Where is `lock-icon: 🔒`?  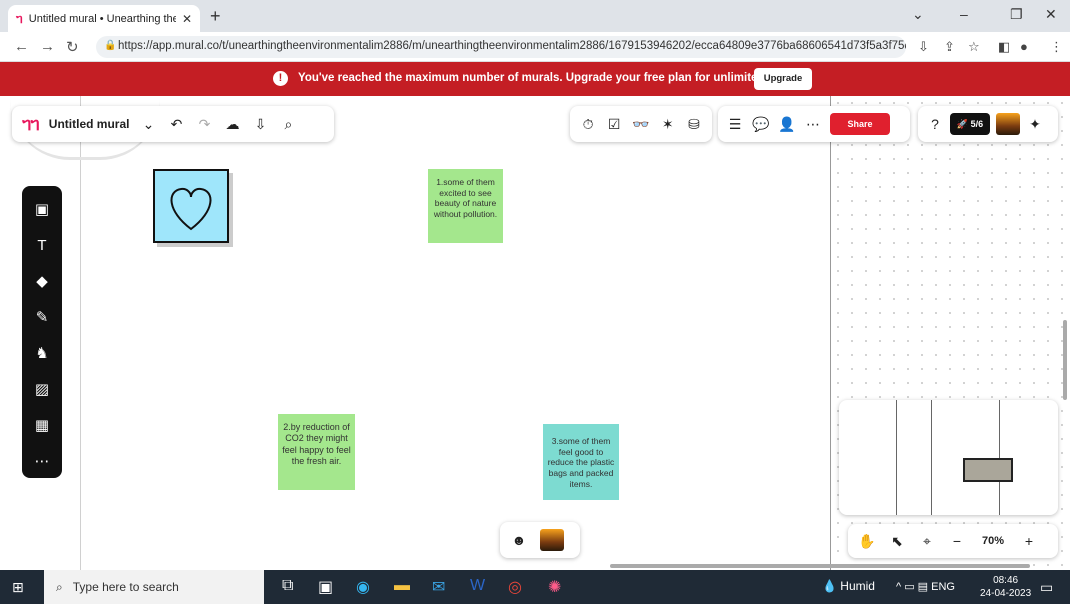
lock-icon: 🔒 is located at coordinates (110, 45).